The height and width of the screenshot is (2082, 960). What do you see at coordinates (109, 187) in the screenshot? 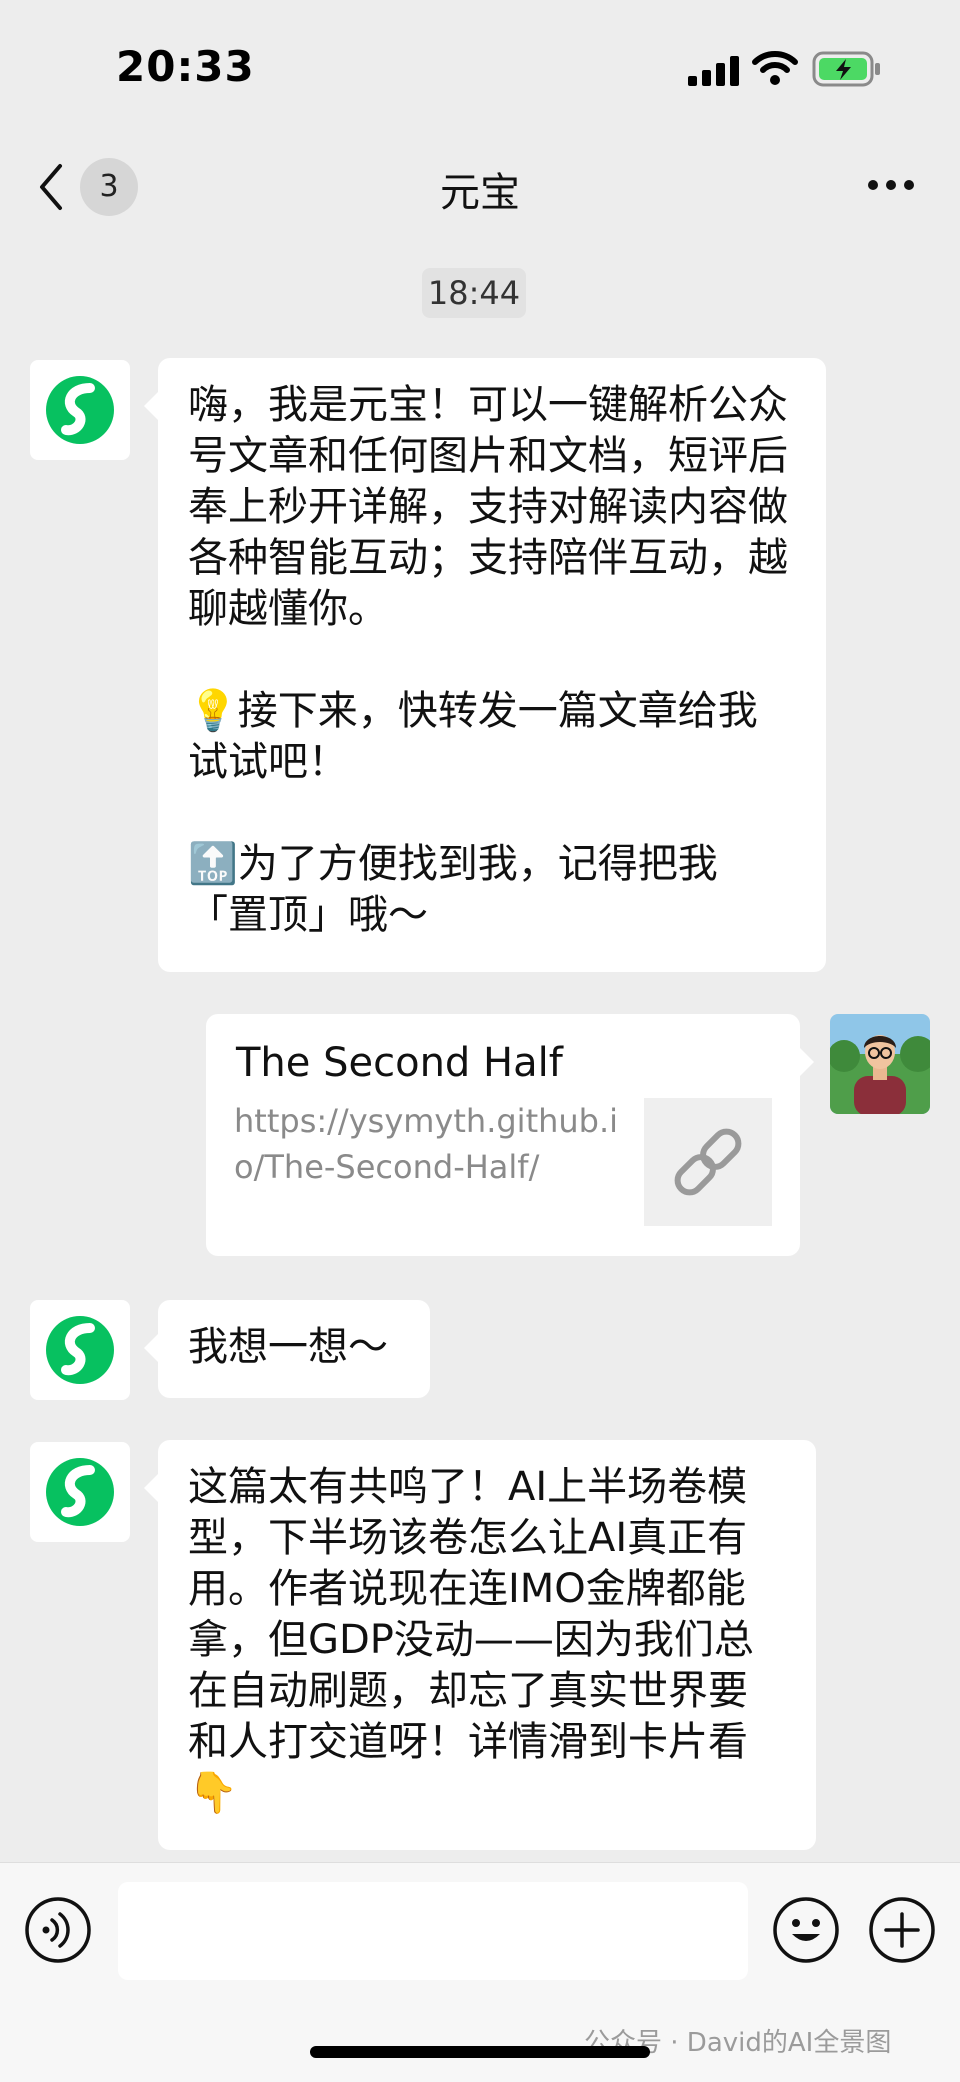
I see `unread-count-badge: 3` at bounding box center [109, 187].